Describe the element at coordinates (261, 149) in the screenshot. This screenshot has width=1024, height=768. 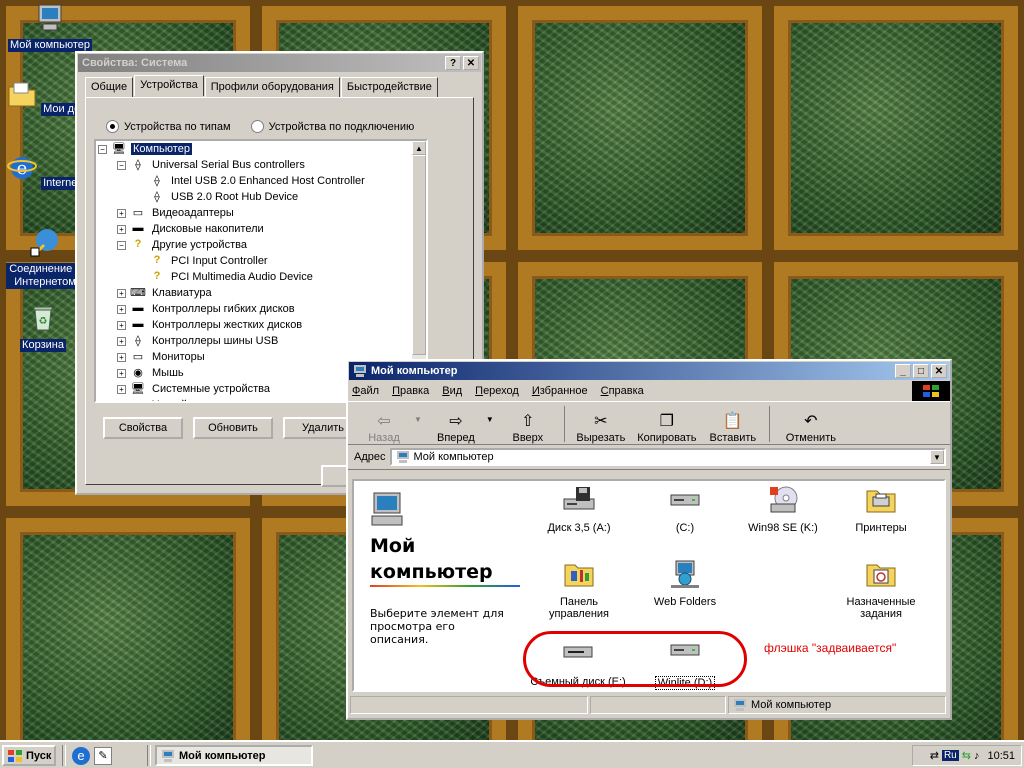
I see `tree-row: − 🖥 Компьютер` at that location.